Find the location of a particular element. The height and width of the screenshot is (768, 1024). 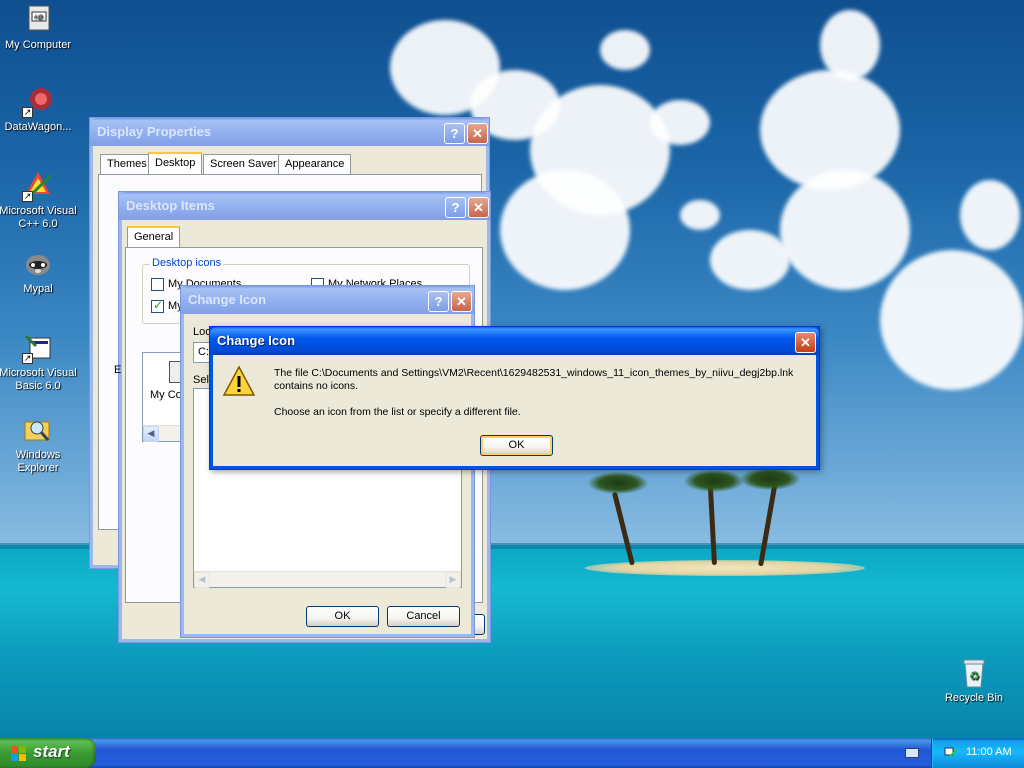

file-path-value: C: is located at coordinates (203, 352).